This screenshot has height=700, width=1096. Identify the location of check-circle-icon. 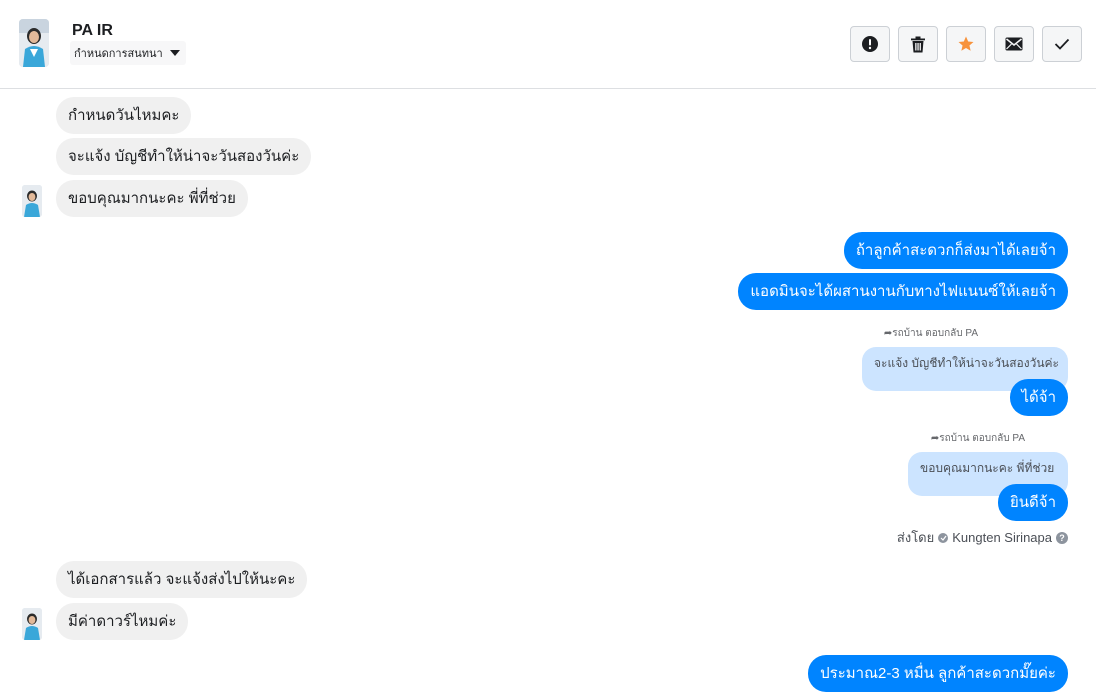
(943, 537).